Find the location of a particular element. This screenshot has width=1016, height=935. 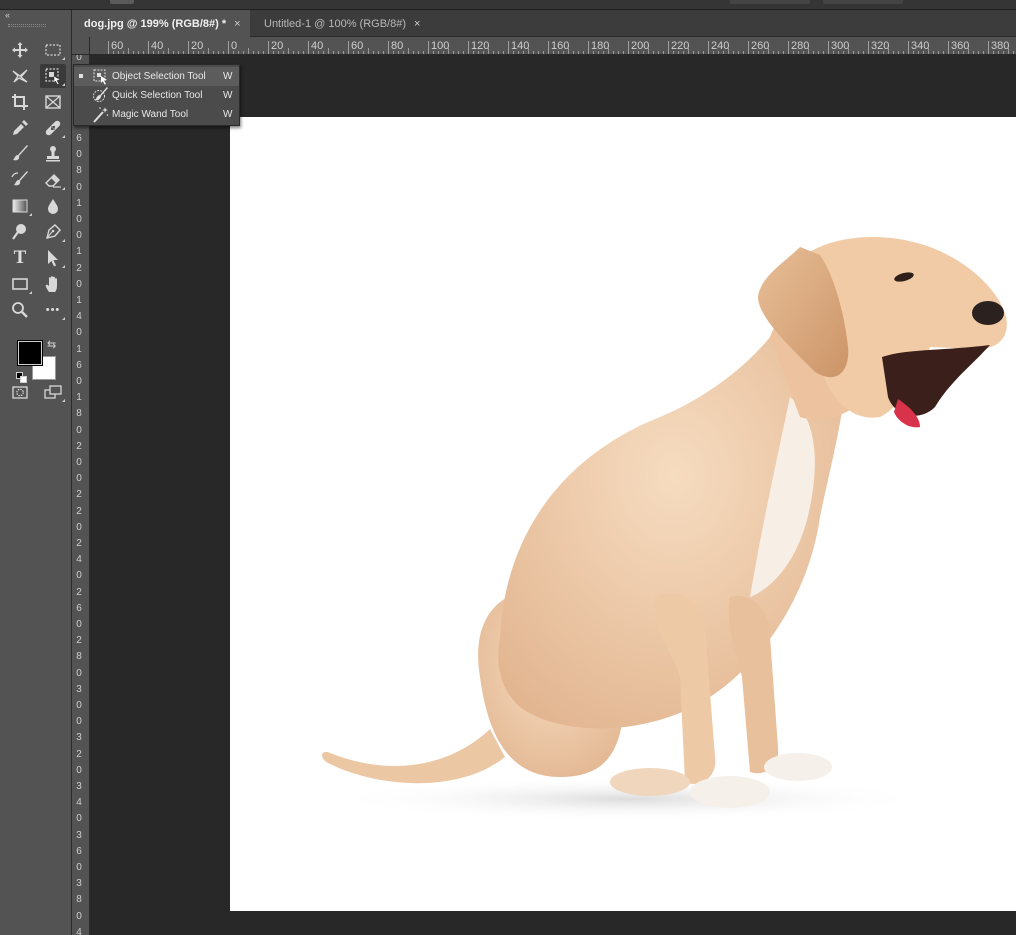

edit-toolbar-button: ••• is located at coordinates (53, 310).